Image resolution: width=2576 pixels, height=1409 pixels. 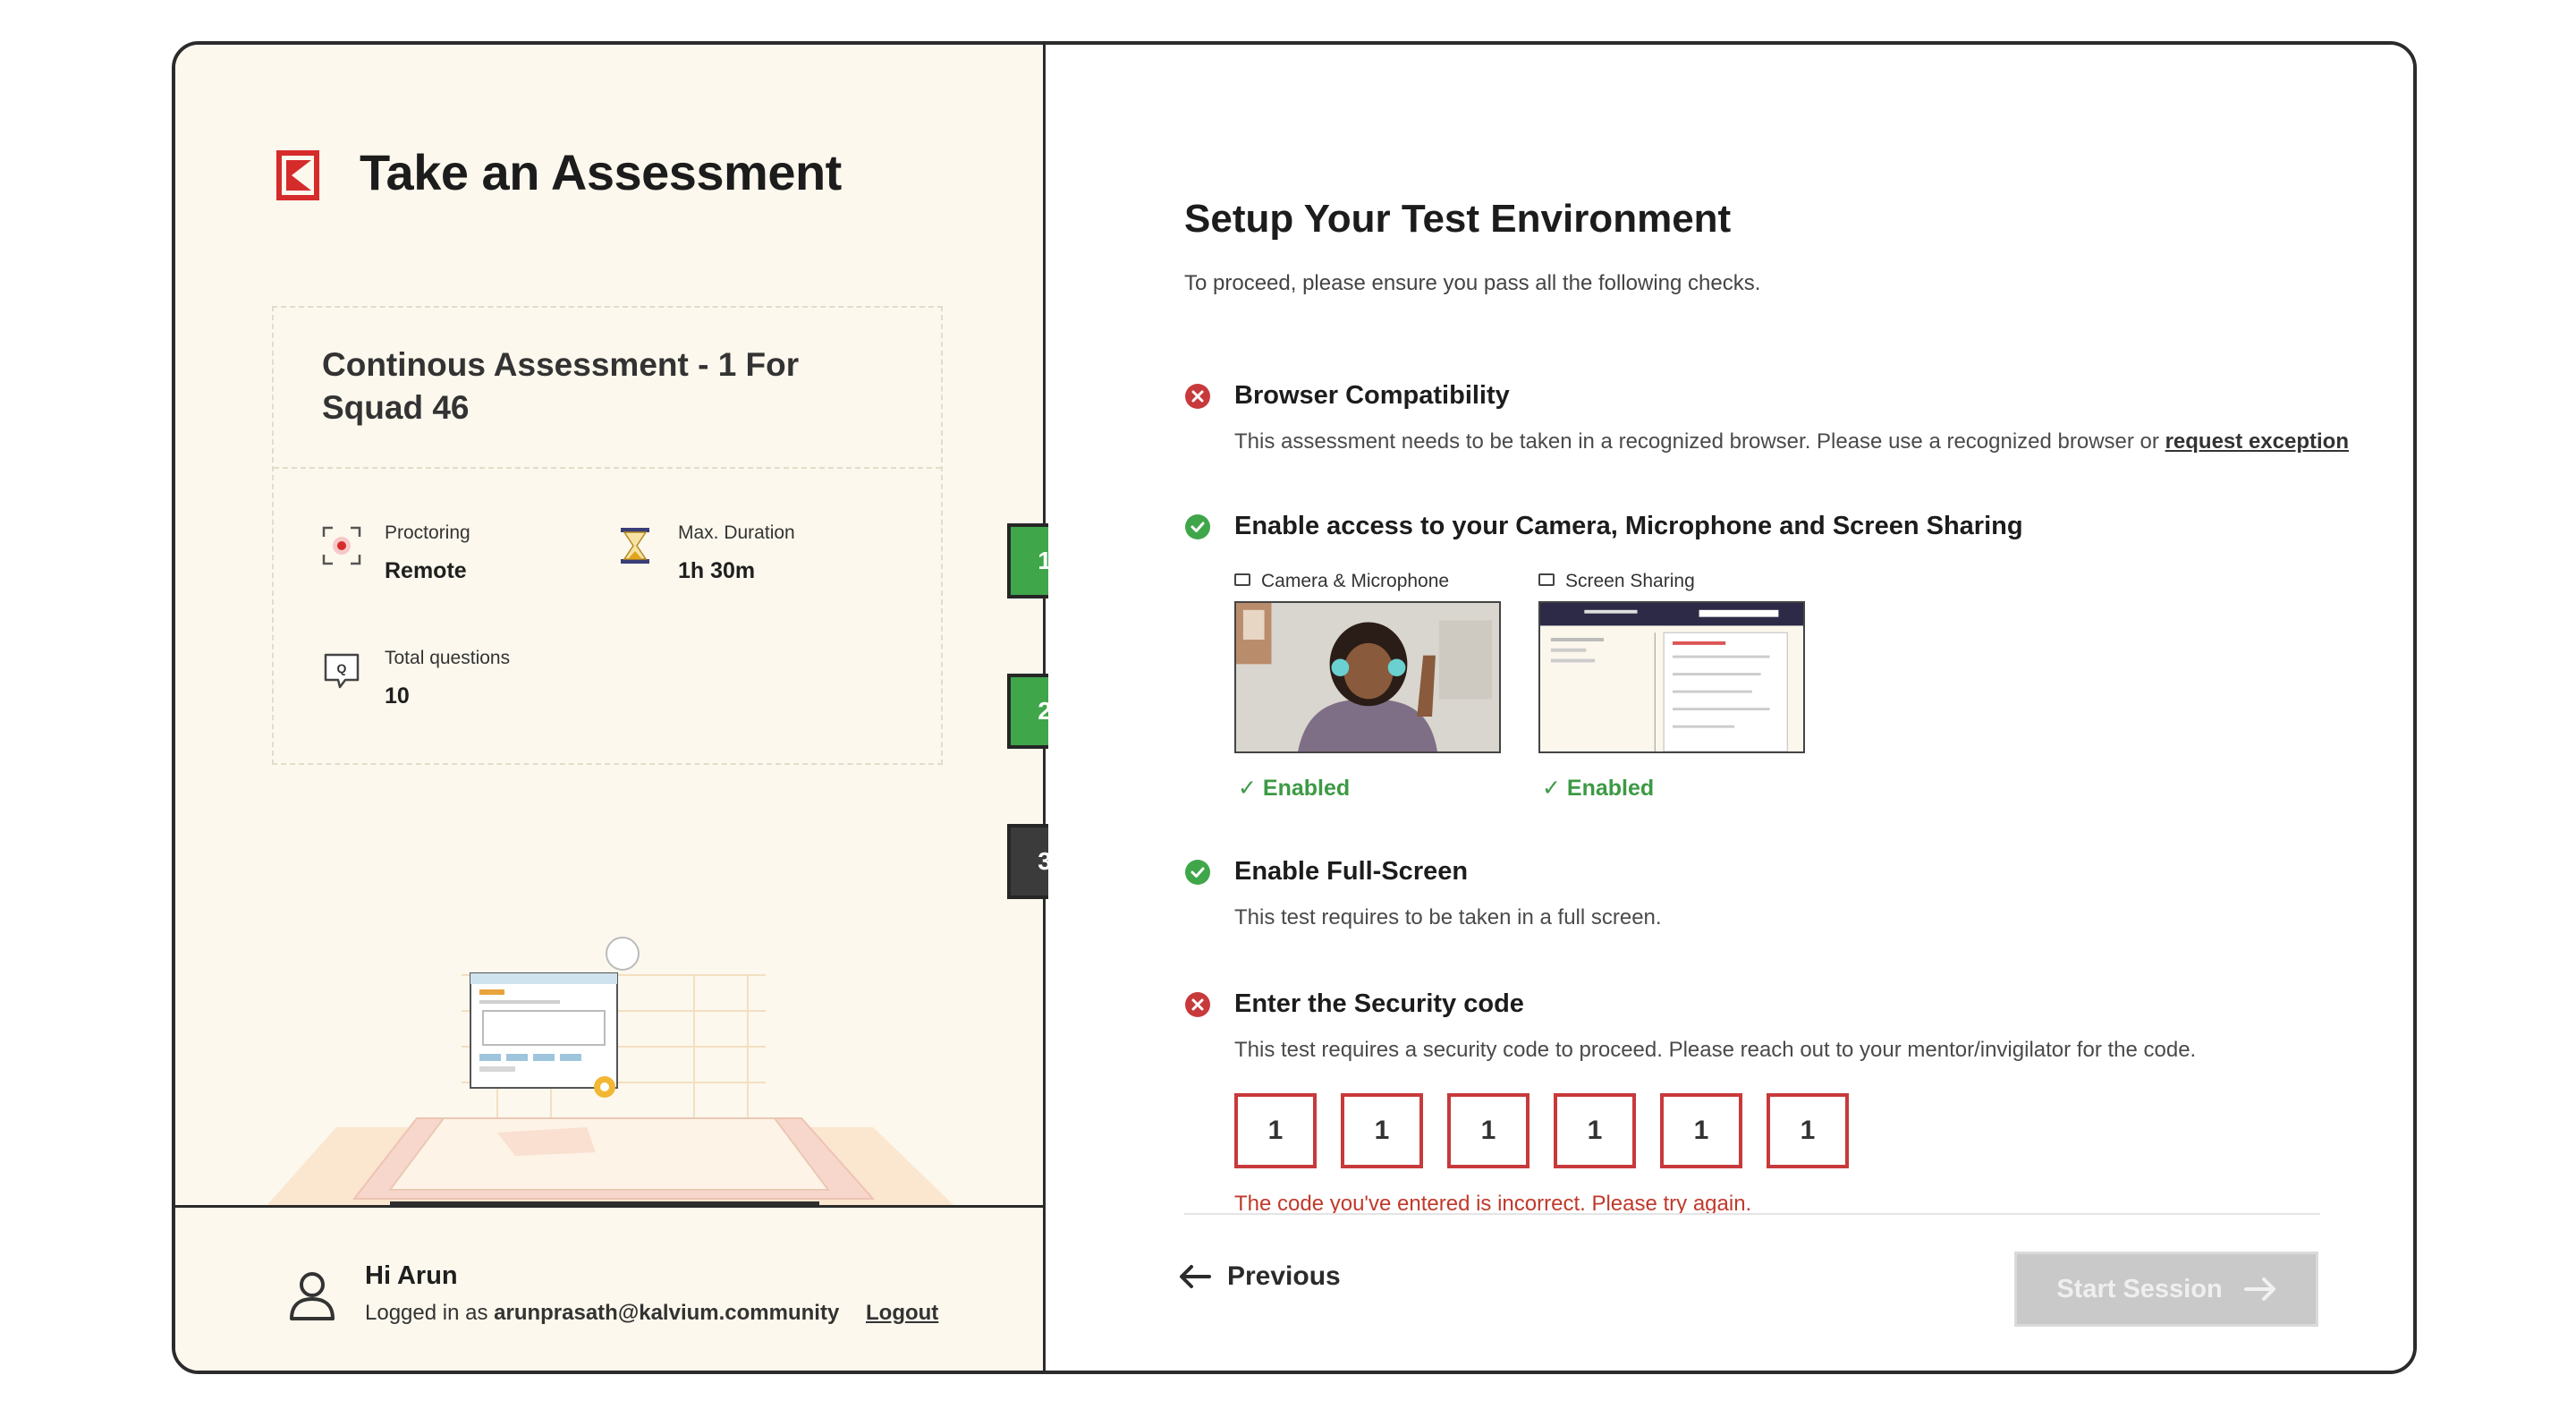 What do you see at coordinates (736, 533) in the screenshot?
I see `duration-label: Max. Duration` at bounding box center [736, 533].